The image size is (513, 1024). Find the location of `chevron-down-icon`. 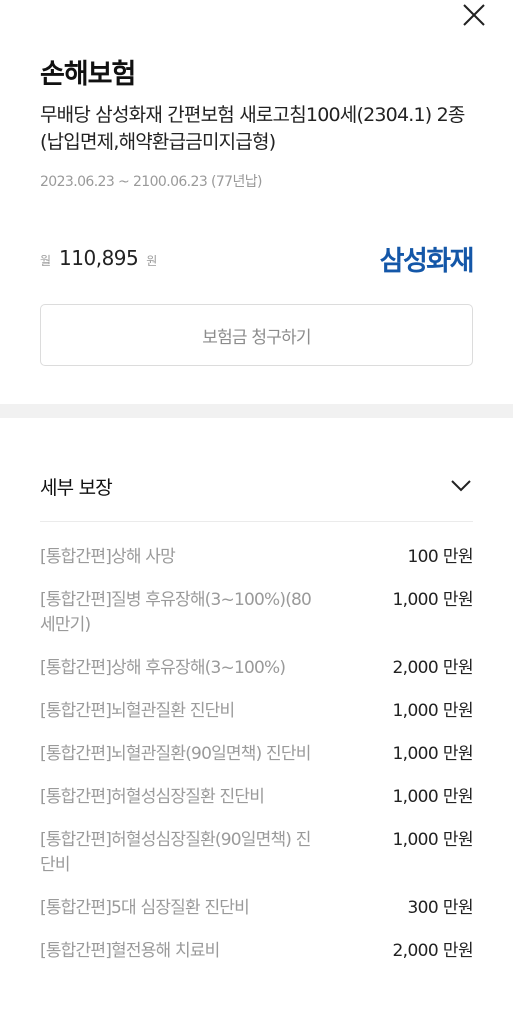

chevron-down-icon is located at coordinates (461, 486).